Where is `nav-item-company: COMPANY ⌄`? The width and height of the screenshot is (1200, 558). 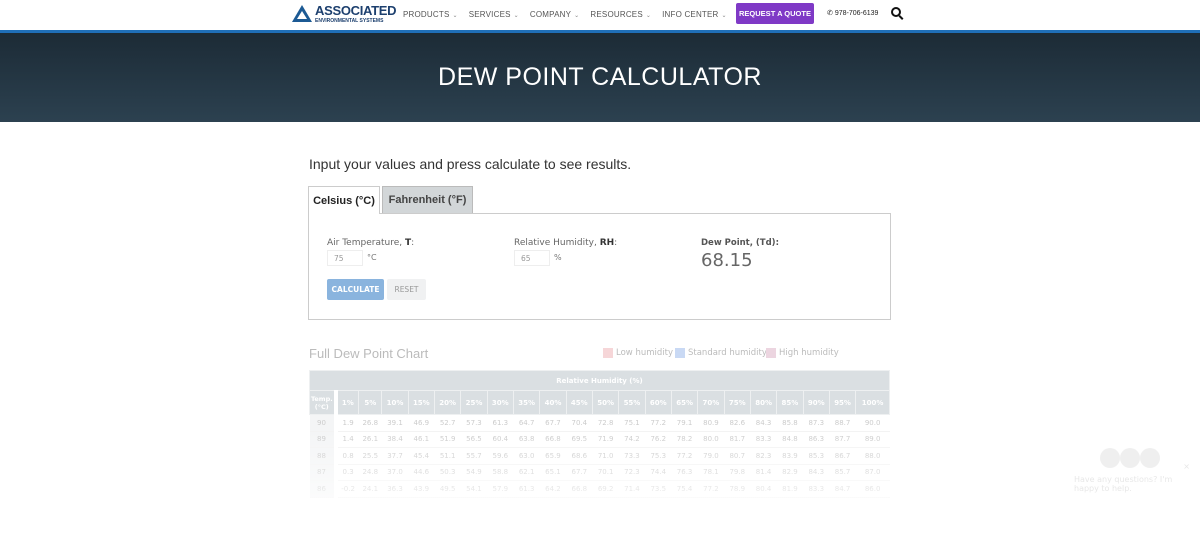 nav-item-company: COMPANY ⌄ is located at coordinates (555, 14).